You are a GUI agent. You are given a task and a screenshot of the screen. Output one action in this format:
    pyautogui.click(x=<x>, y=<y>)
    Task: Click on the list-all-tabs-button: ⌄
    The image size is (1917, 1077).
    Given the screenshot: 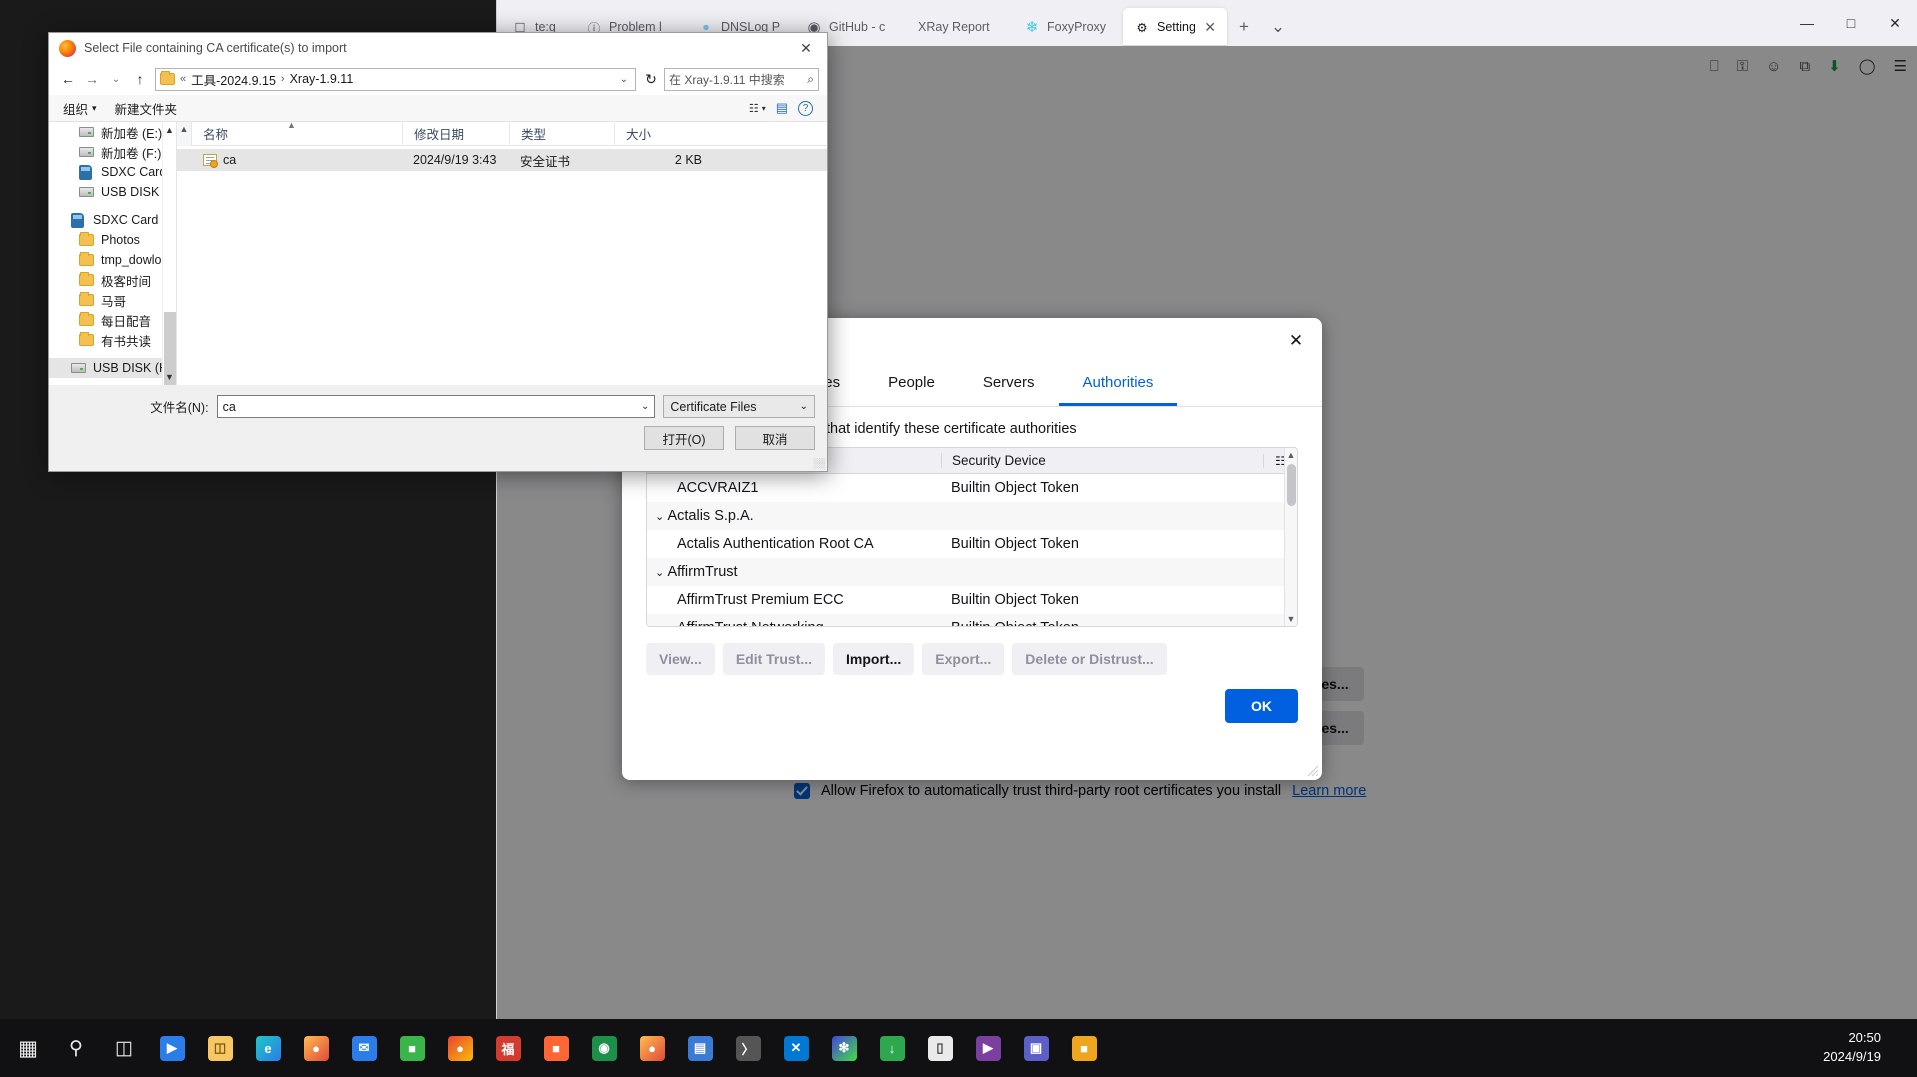 What is the action you would take?
    pyautogui.click(x=1278, y=27)
    